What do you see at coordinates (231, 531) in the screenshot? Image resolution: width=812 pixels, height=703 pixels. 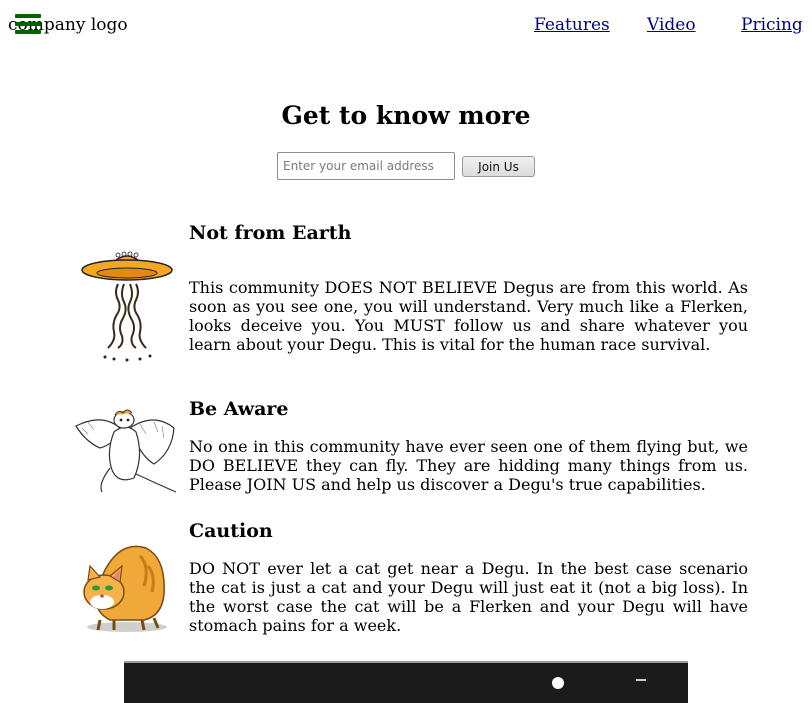 I see `feature-title: Caution` at bounding box center [231, 531].